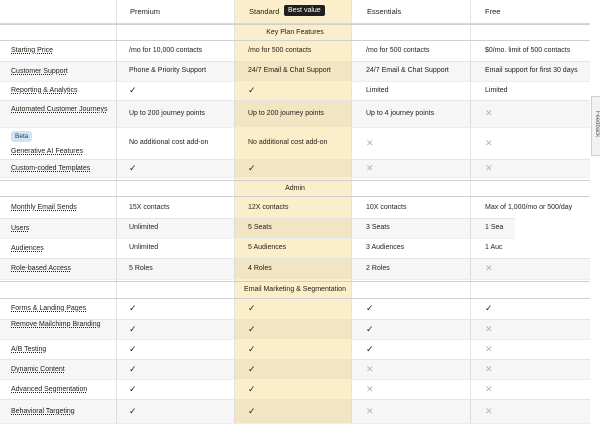 Image resolution: width=600 pixels, height=424 pixels. Describe the element at coordinates (295, 369) in the screenshot. I see `table-row: Dynamic Content ✓ ✓ ✕ ✕` at that location.